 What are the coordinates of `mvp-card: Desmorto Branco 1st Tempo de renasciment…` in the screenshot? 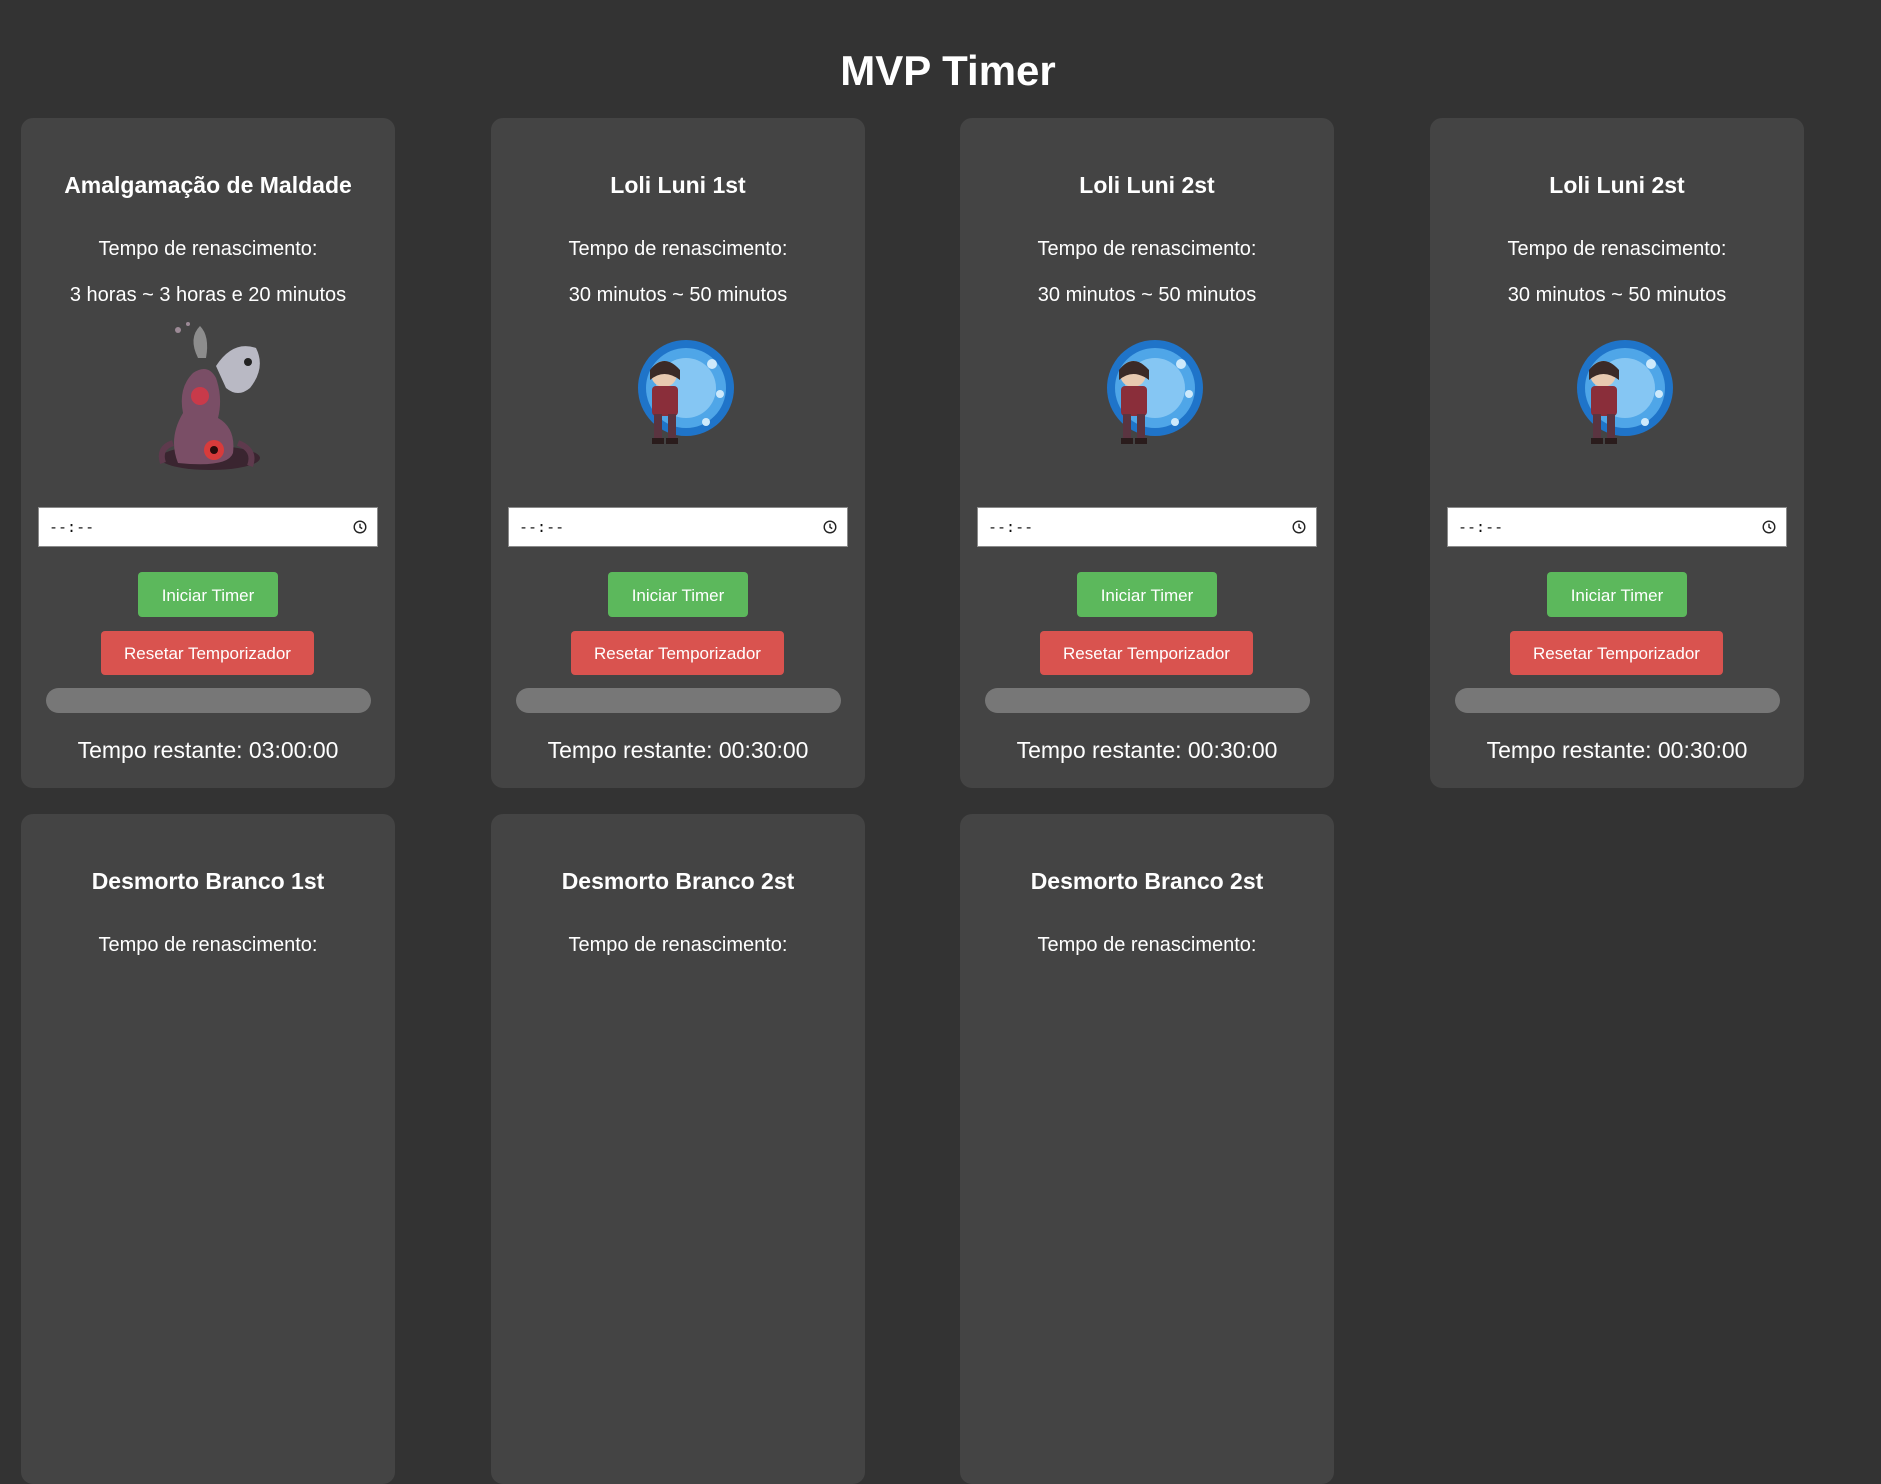 It's located at (208, 1149).